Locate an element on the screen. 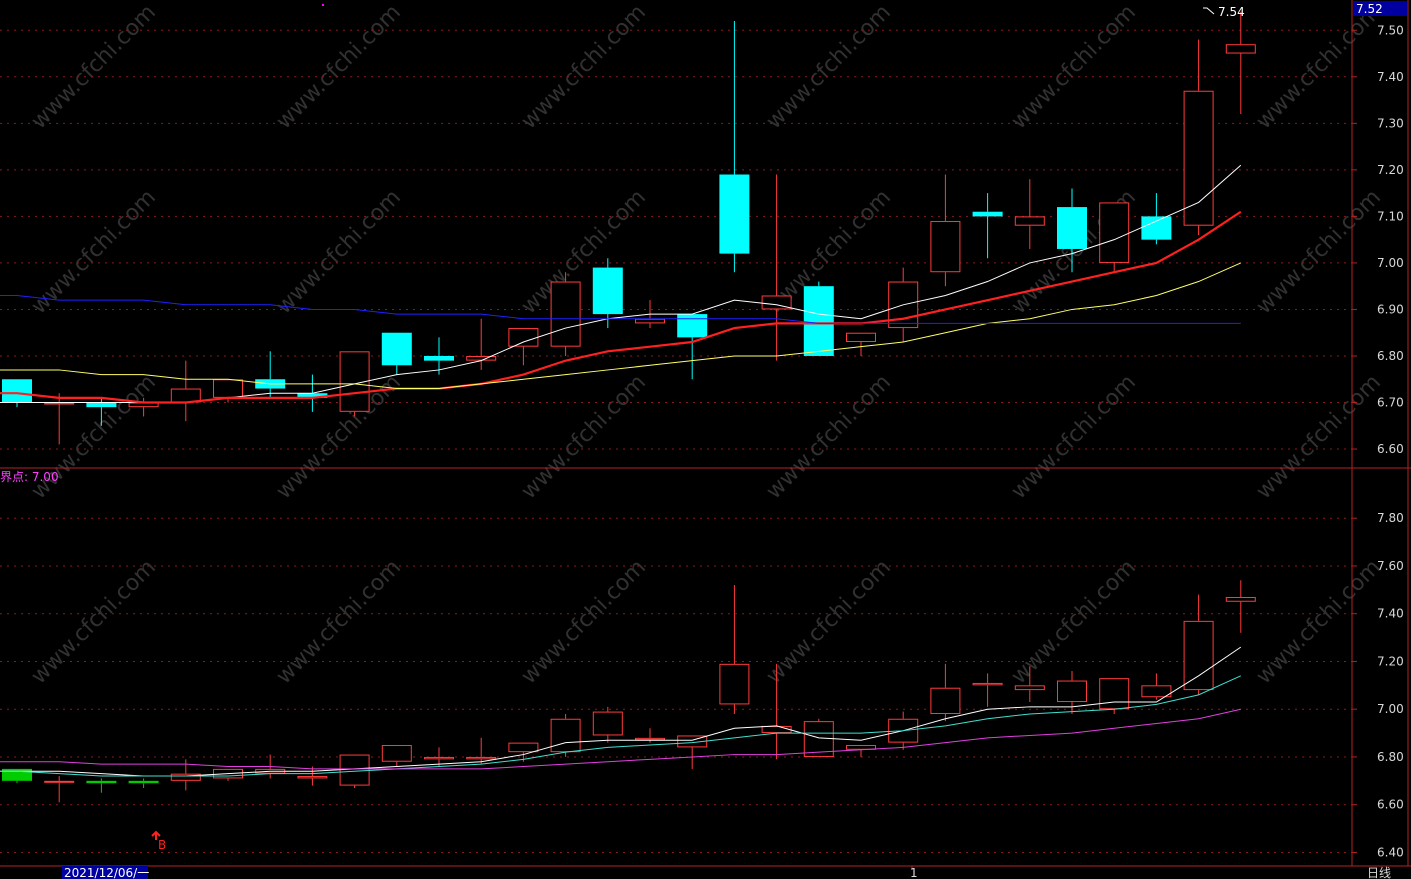 The height and width of the screenshot is (879, 1411). upper-tick-label: 6.80 is located at coordinates (1390, 356).